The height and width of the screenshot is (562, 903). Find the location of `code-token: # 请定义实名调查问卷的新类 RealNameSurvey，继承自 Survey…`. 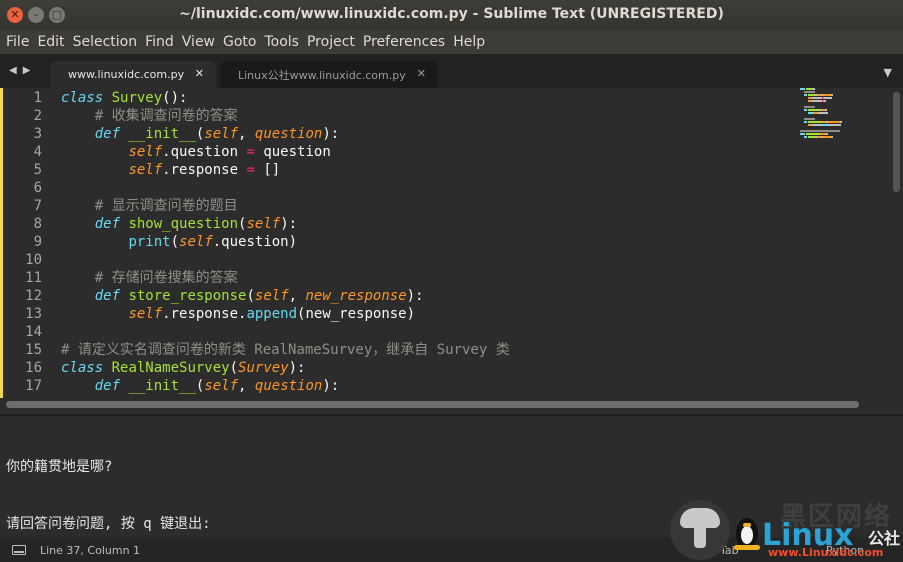

code-token: # 请定义实名调查问卷的新类 RealNameSurvey，继承自 Survey… is located at coordinates (285, 350).